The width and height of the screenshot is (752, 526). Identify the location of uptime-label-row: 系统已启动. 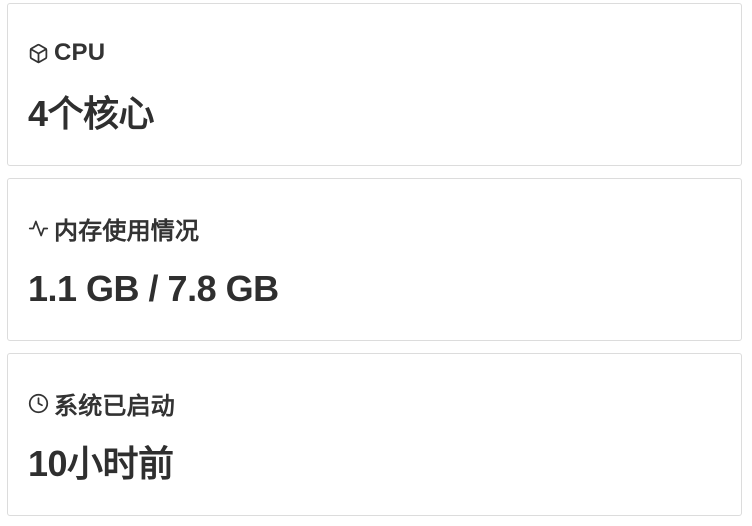
(101, 404).